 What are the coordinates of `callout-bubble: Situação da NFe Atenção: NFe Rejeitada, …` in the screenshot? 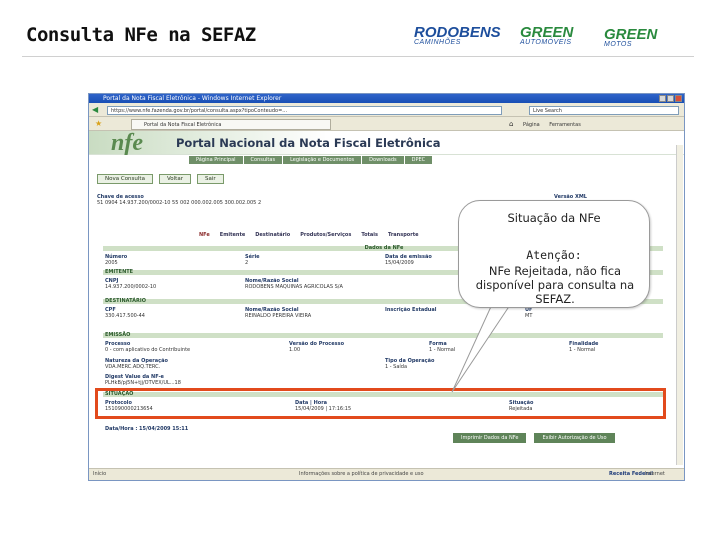 It's located at (554, 254).